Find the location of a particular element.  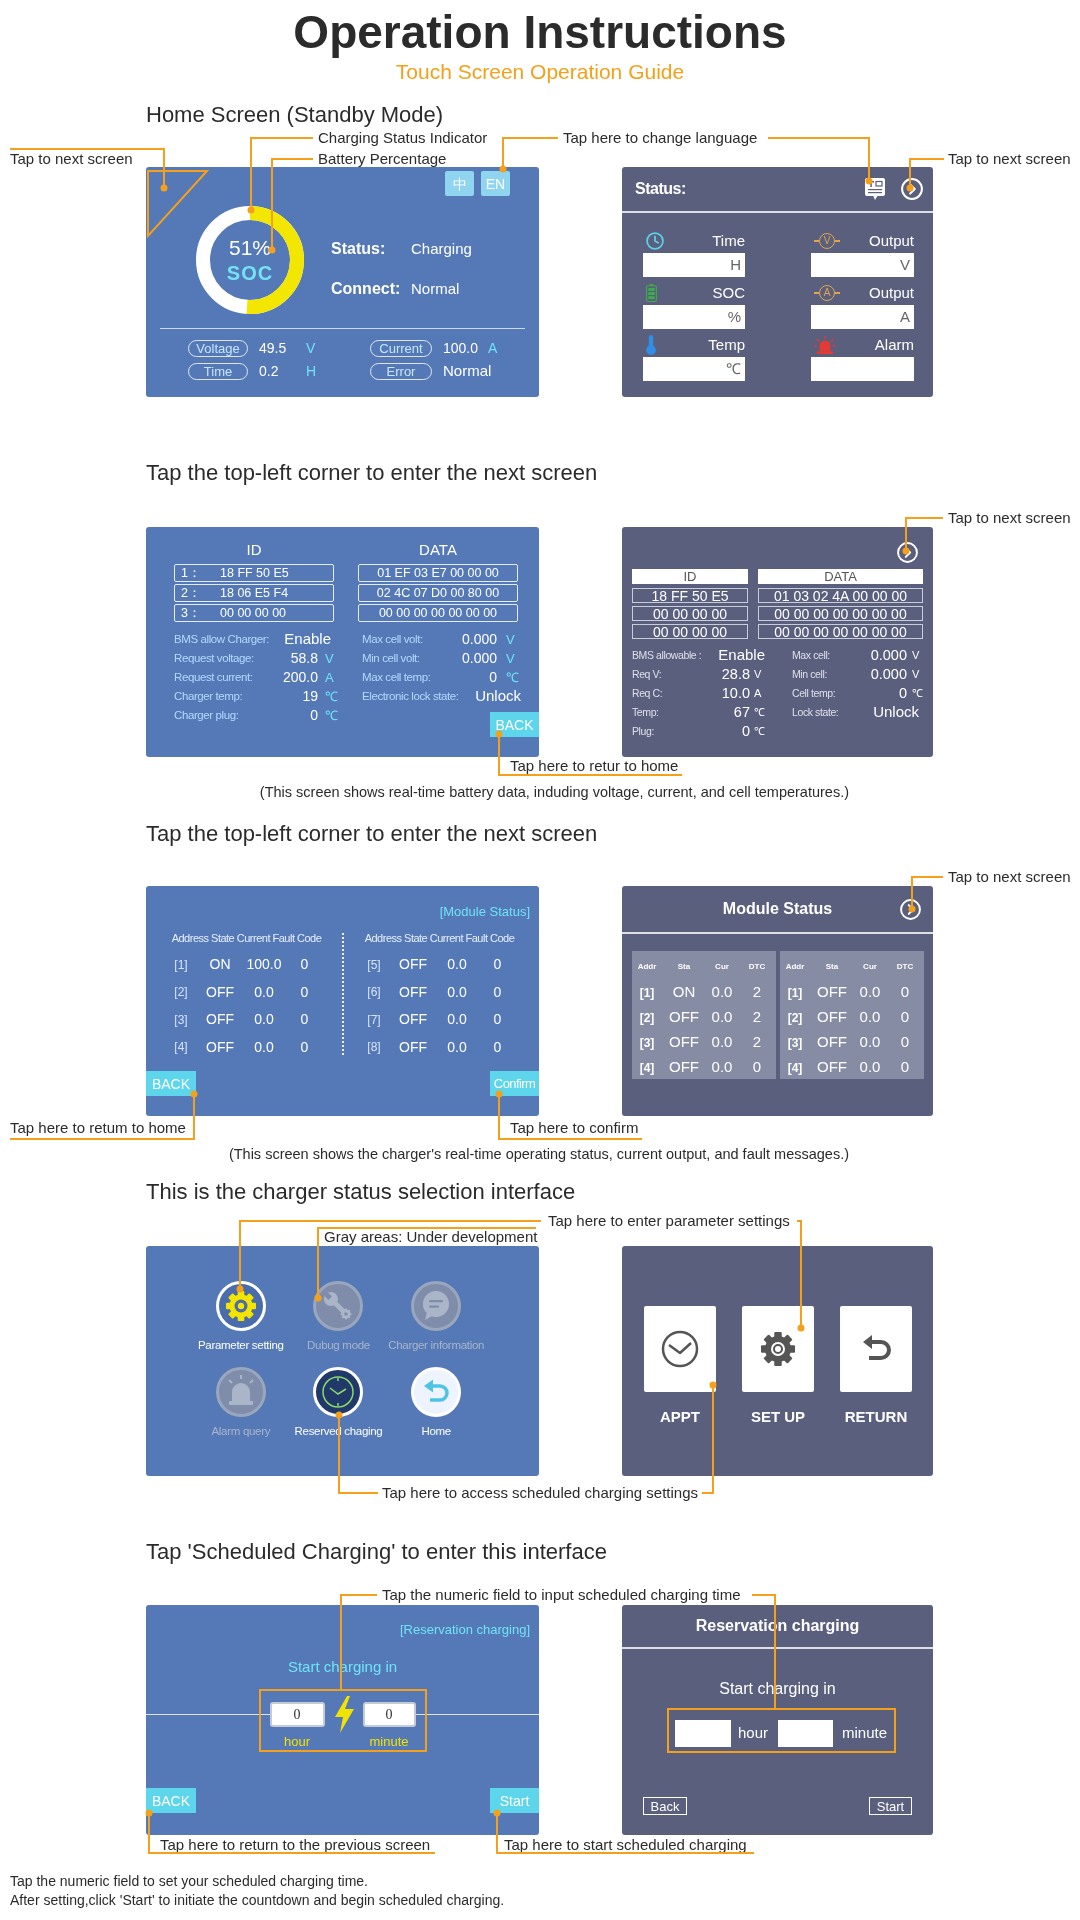

reading-unit: A is located at coordinates (493, 348).